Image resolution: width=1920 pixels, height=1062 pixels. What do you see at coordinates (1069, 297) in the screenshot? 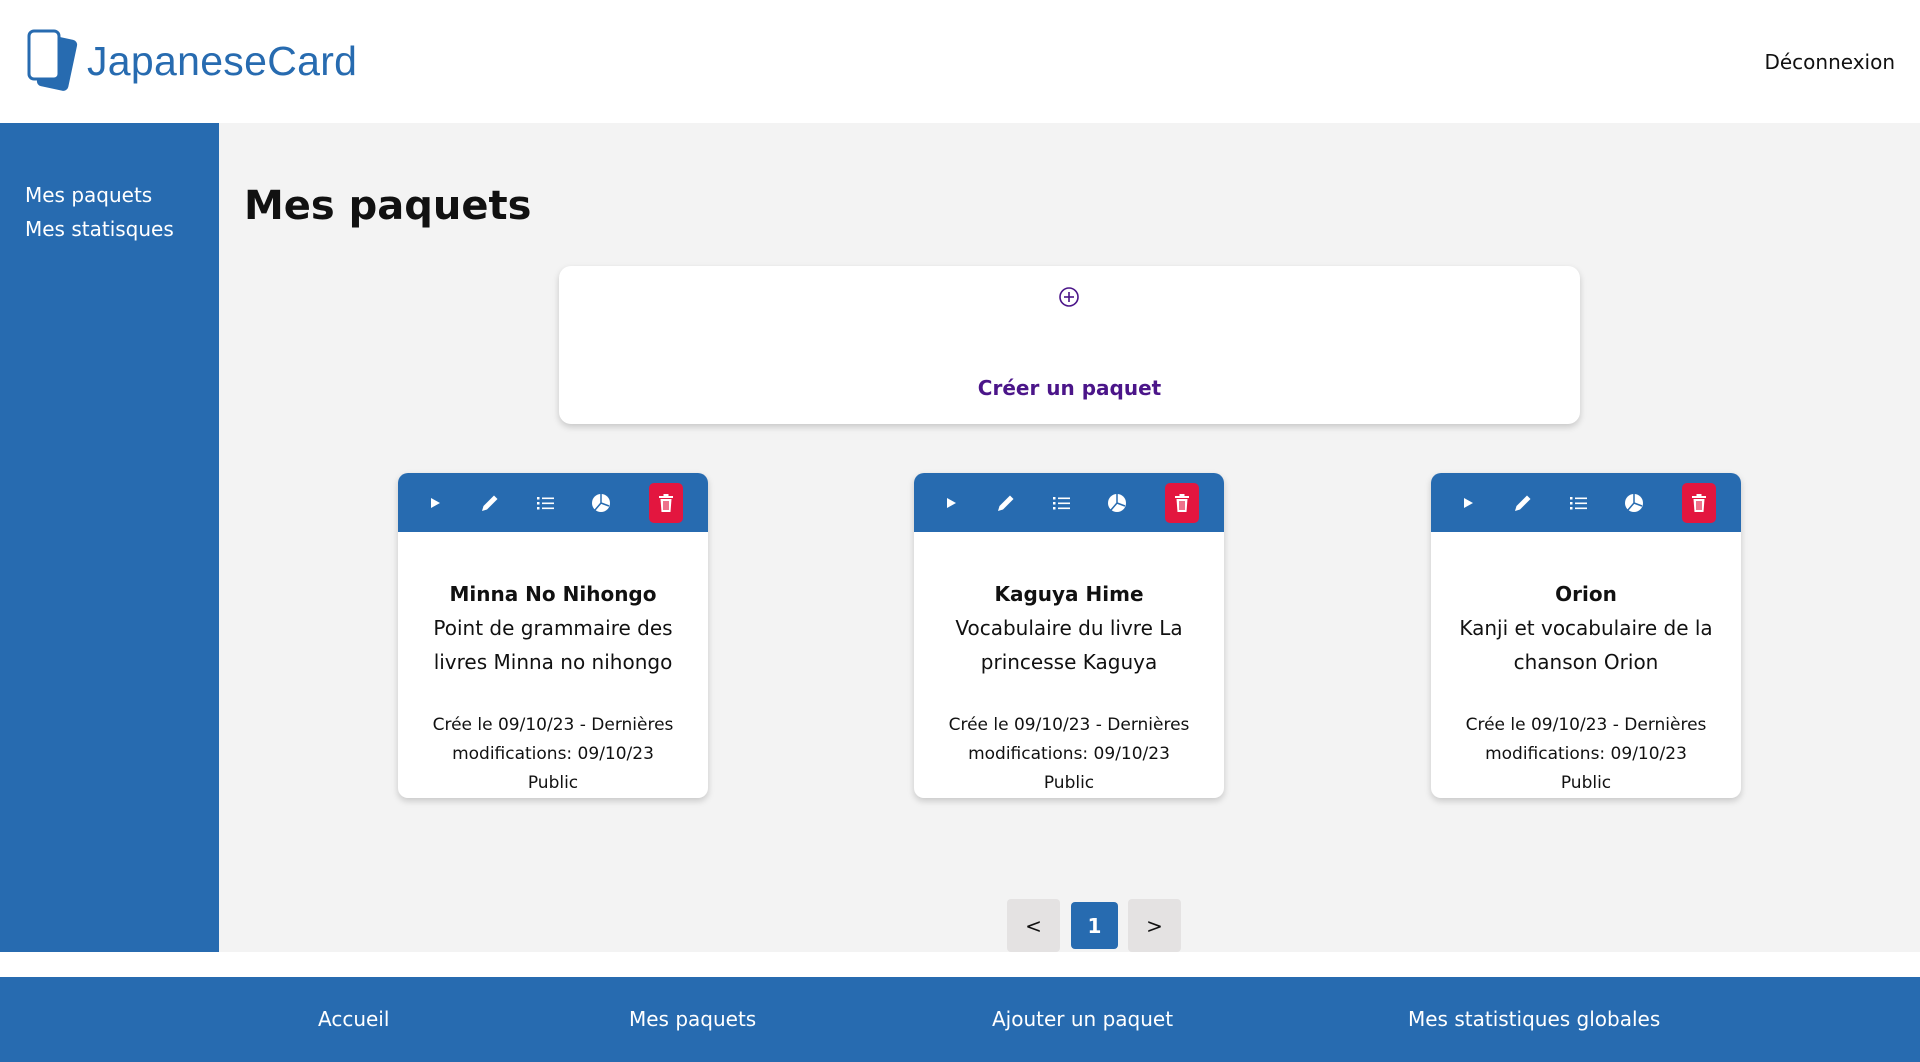
I see `plus-circle-icon` at bounding box center [1069, 297].